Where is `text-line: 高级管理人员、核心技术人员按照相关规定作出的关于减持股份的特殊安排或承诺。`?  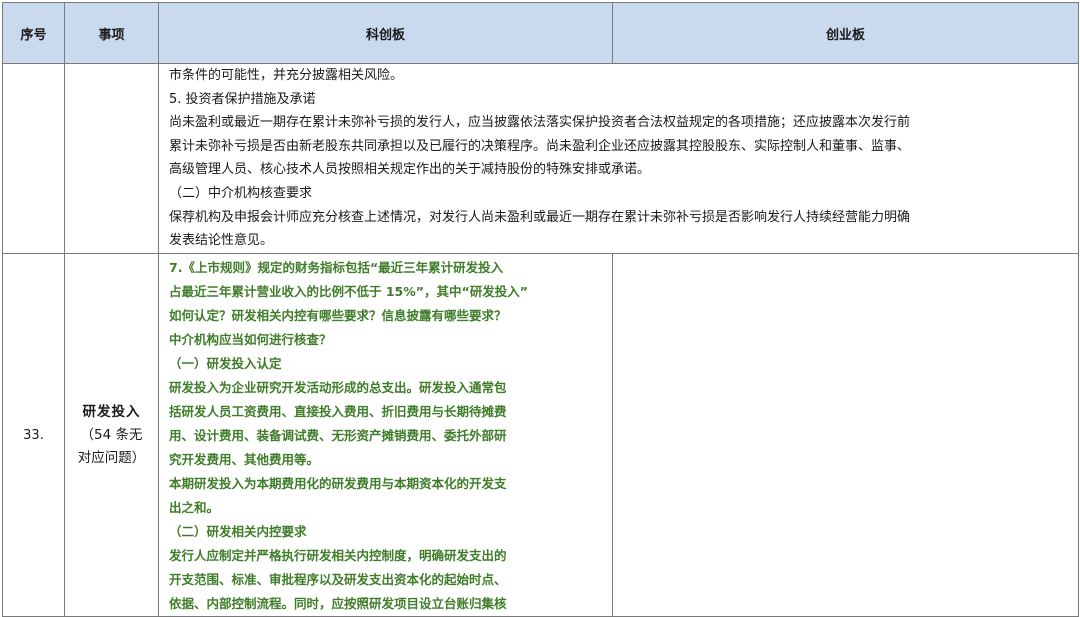
text-line: 高级管理人员、核心技术人员按照相关规定作出的关于减持股份的特殊安排或承诺。 is located at coordinates (410, 170).